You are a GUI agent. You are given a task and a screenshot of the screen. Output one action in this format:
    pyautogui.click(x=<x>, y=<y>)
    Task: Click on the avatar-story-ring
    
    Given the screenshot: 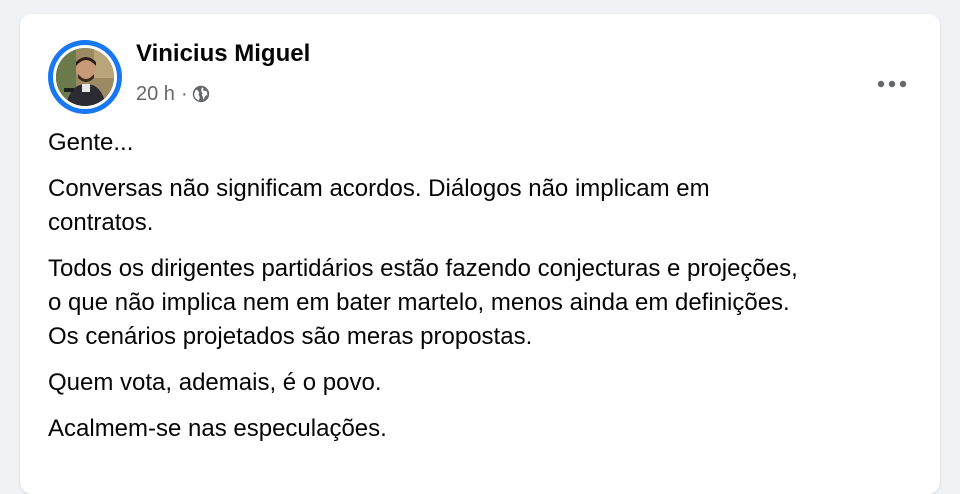 What is the action you would take?
    pyautogui.click(x=85, y=77)
    